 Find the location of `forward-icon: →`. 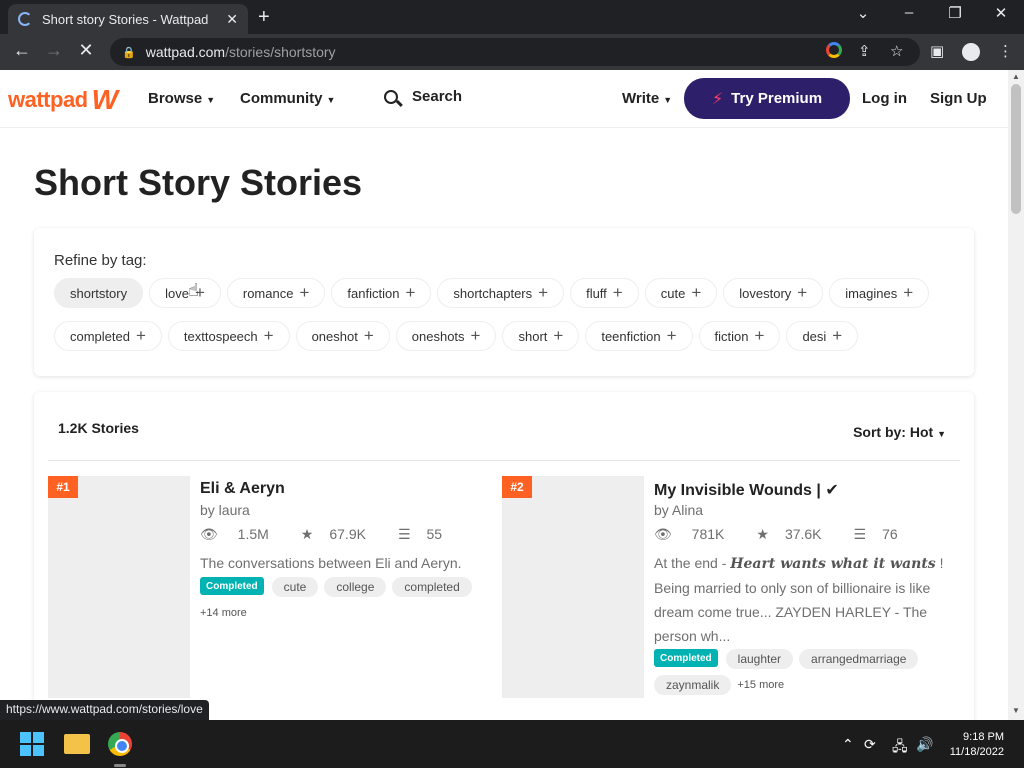

forward-icon: → is located at coordinates (54, 50).